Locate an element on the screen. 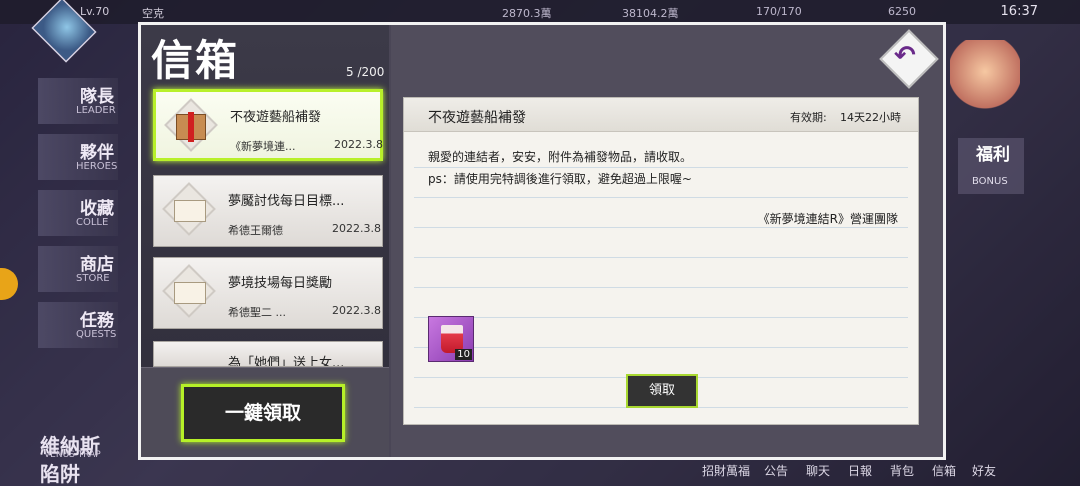 This screenshot has height=486, width=1080. nav-mailbox: 信箱 is located at coordinates (944, 470).